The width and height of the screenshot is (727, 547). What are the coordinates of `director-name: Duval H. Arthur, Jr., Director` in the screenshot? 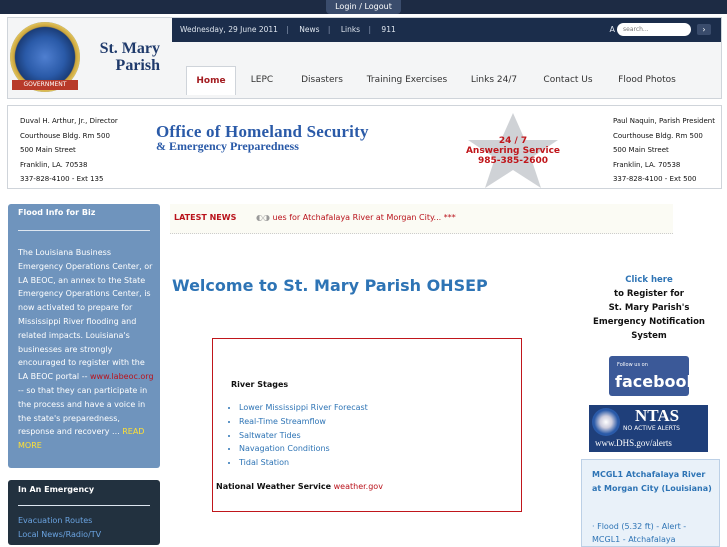 It's located at (69, 121).